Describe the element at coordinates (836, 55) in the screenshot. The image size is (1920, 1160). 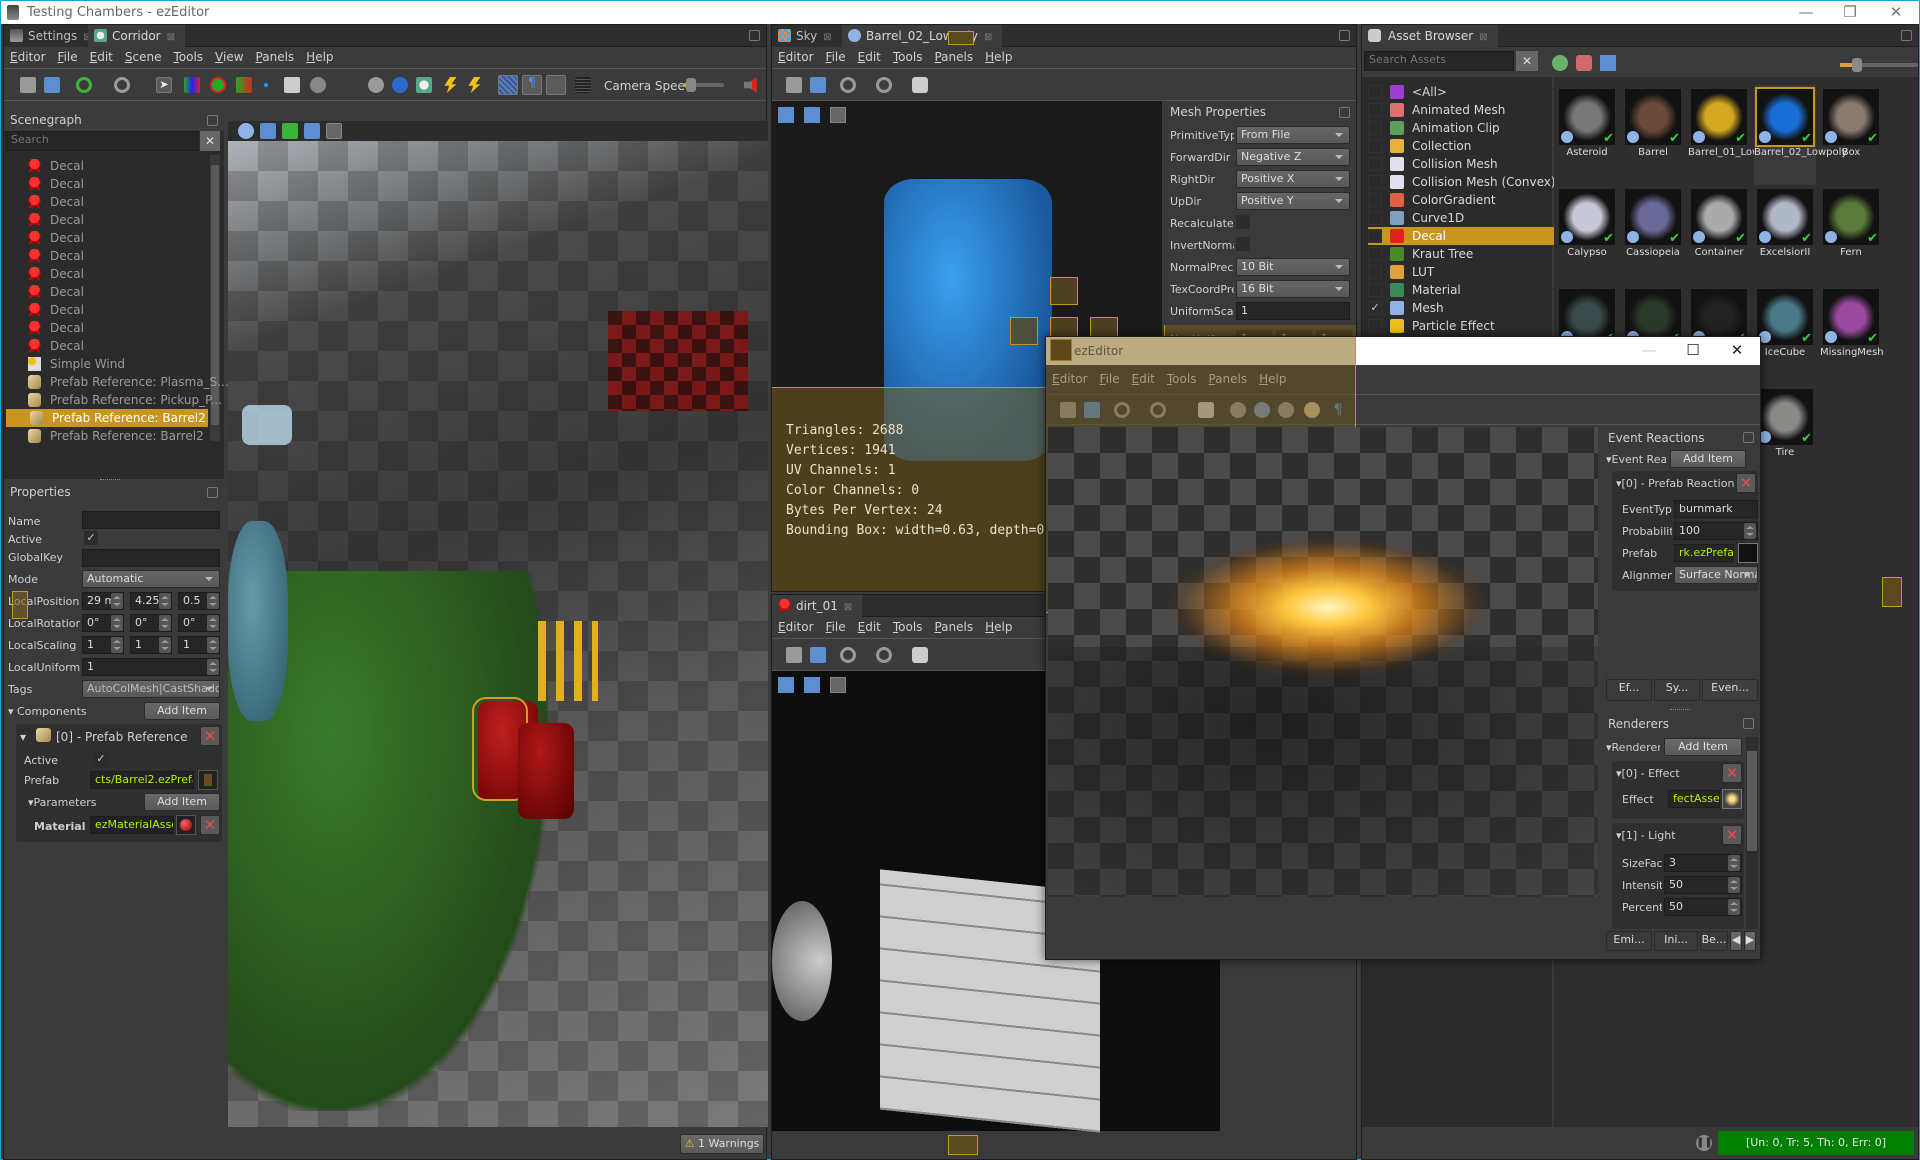
I see `menu-file: File` at that location.